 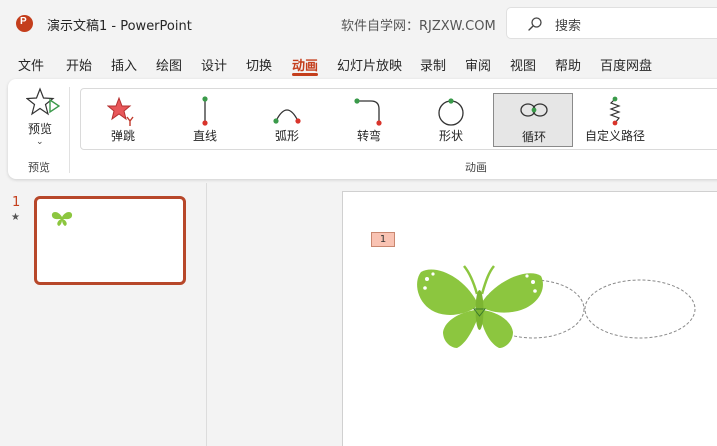 I want to click on tab-transitions: 切换, so click(x=259, y=64).